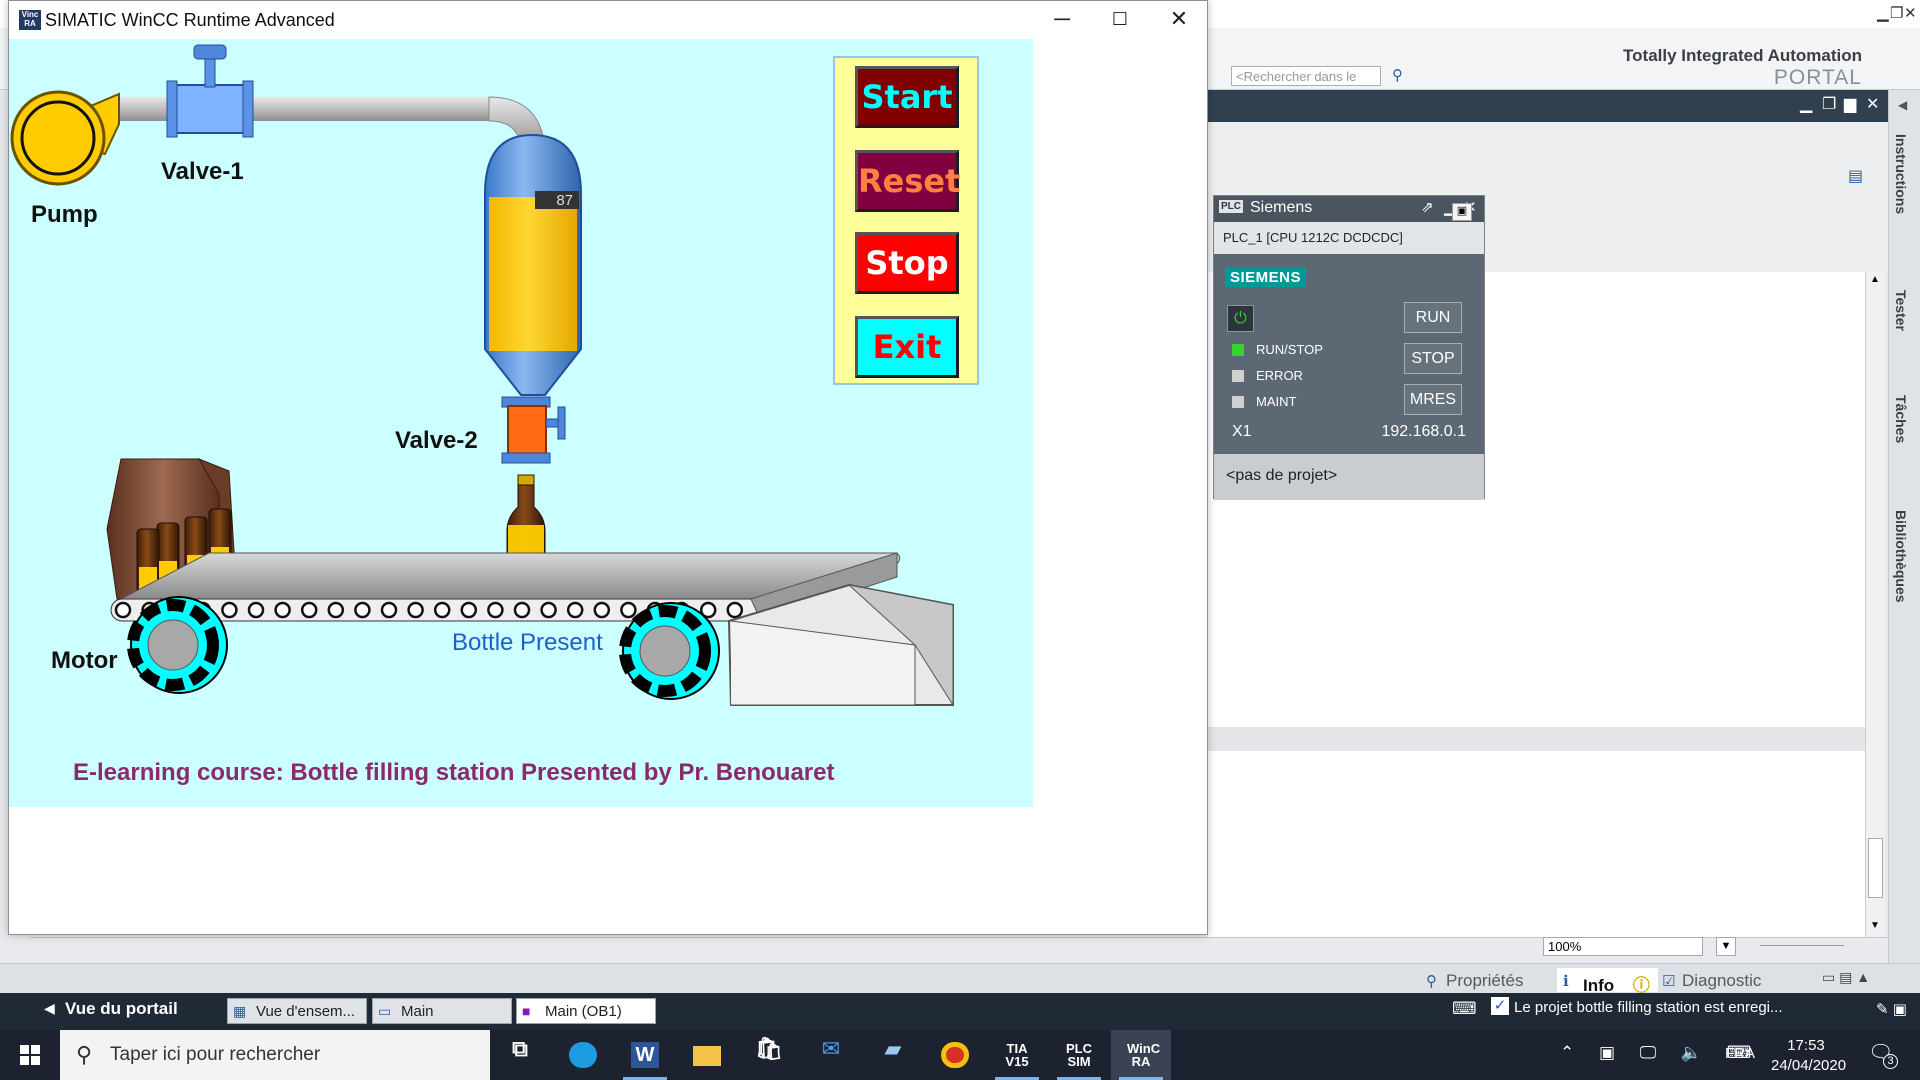  I want to click on back-arrow-icon: ◀, so click(49, 1008).